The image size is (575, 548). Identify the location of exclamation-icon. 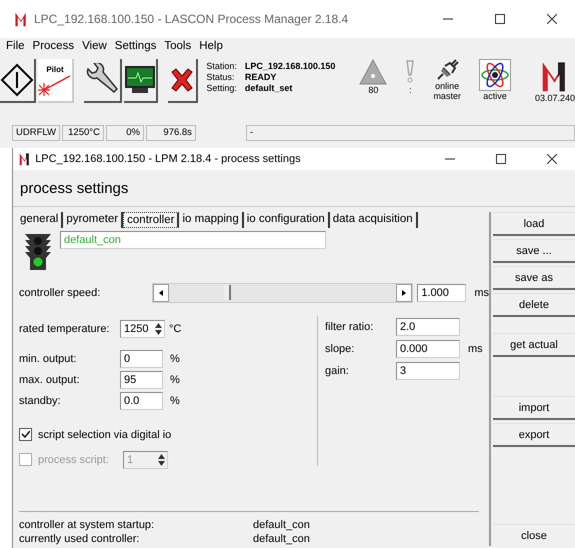
(410, 72).